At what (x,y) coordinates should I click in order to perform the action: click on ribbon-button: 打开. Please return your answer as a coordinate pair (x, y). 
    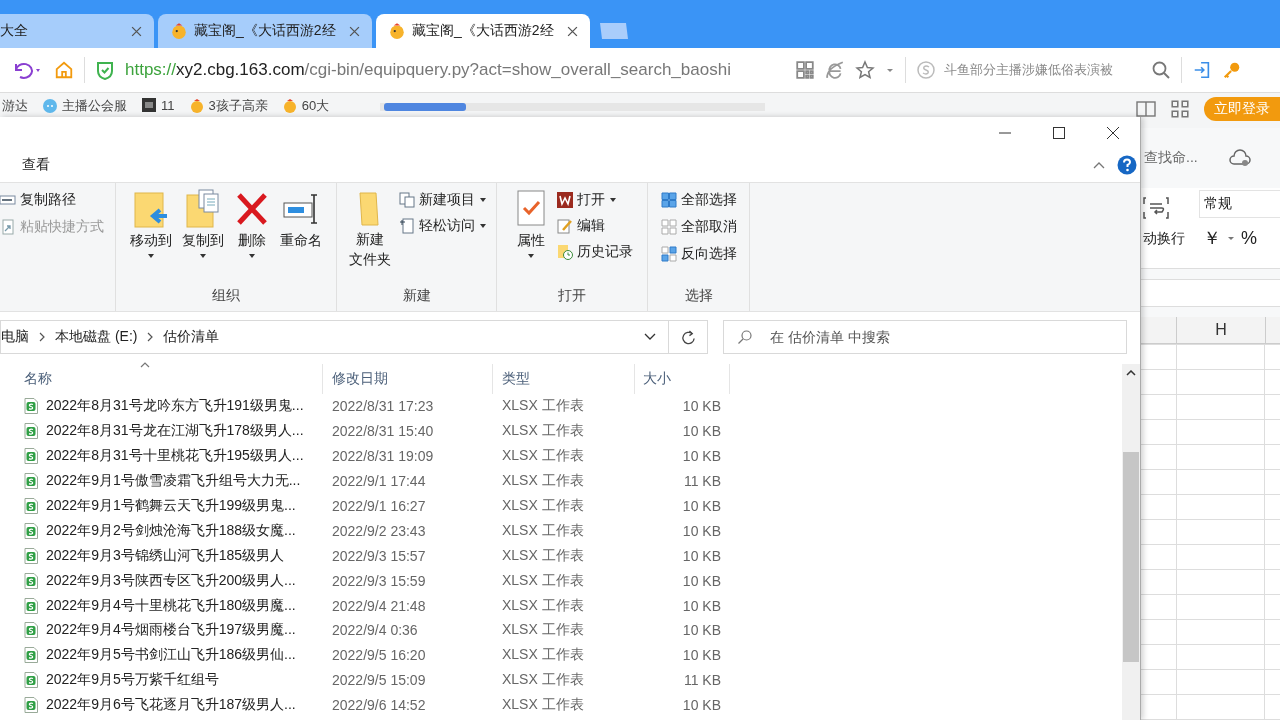
    Looking at the image, I should click on (595, 199).